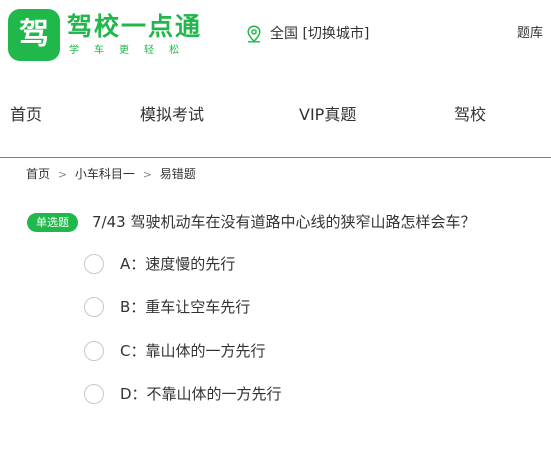  What do you see at coordinates (335, 34) in the screenshot?
I see `switch-city-link: [切换城市]` at bounding box center [335, 34].